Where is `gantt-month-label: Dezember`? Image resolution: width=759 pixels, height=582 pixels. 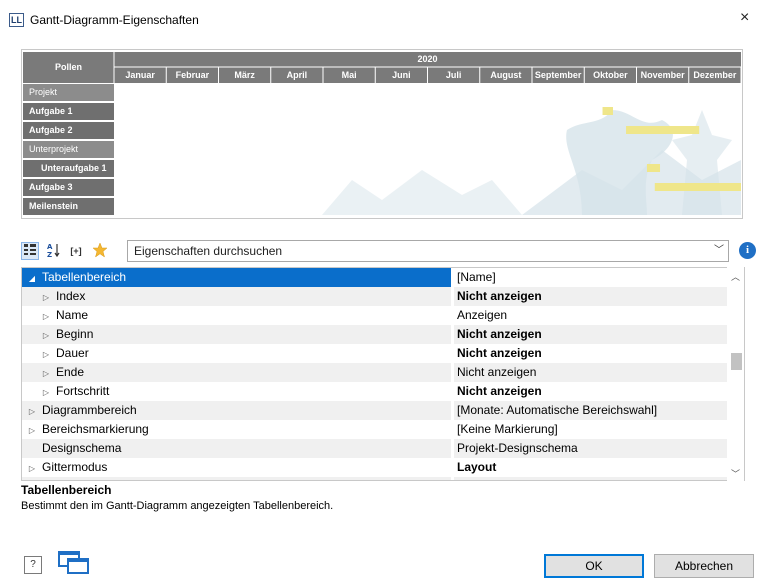
gantt-month-label: Dezember is located at coordinates (715, 75).